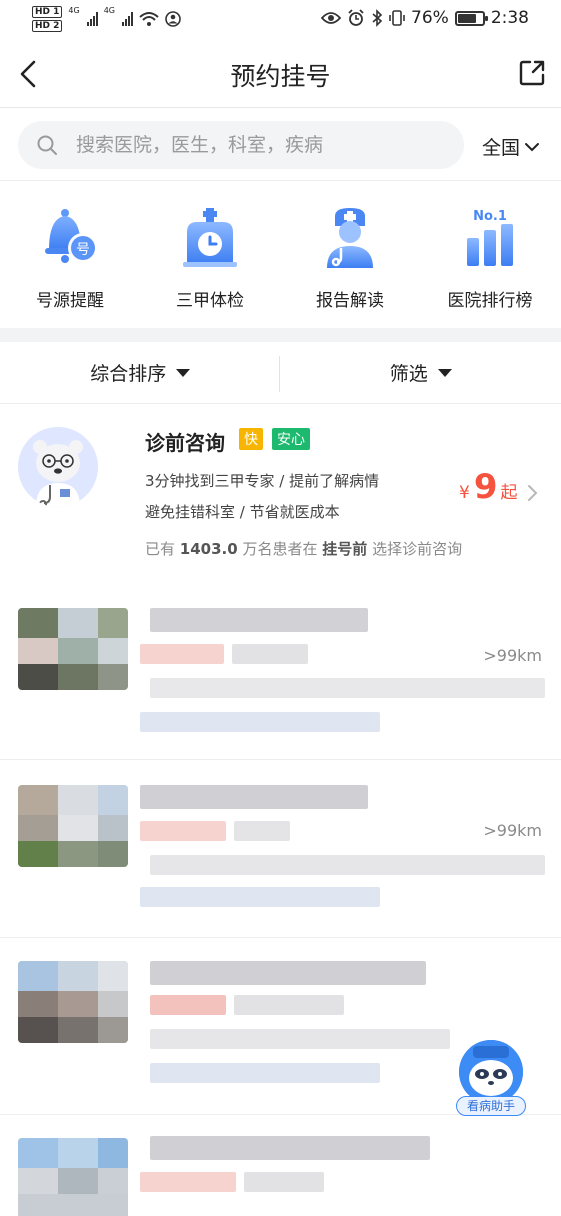  I want to click on bell-icon: 号, so click(71, 236).